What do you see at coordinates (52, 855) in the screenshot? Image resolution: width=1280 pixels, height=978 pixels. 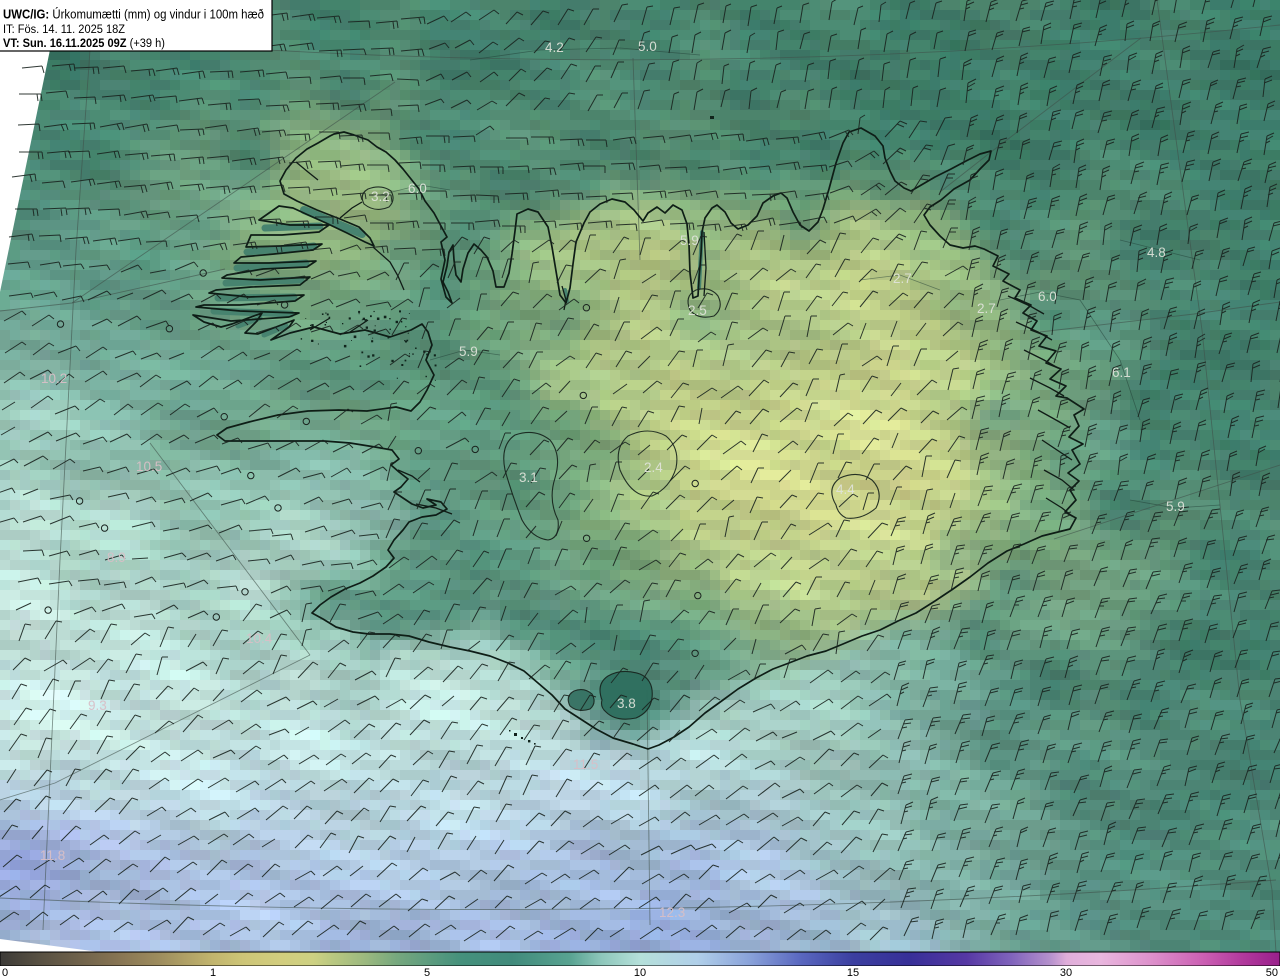 I see `svg-text: 11.8` at bounding box center [52, 855].